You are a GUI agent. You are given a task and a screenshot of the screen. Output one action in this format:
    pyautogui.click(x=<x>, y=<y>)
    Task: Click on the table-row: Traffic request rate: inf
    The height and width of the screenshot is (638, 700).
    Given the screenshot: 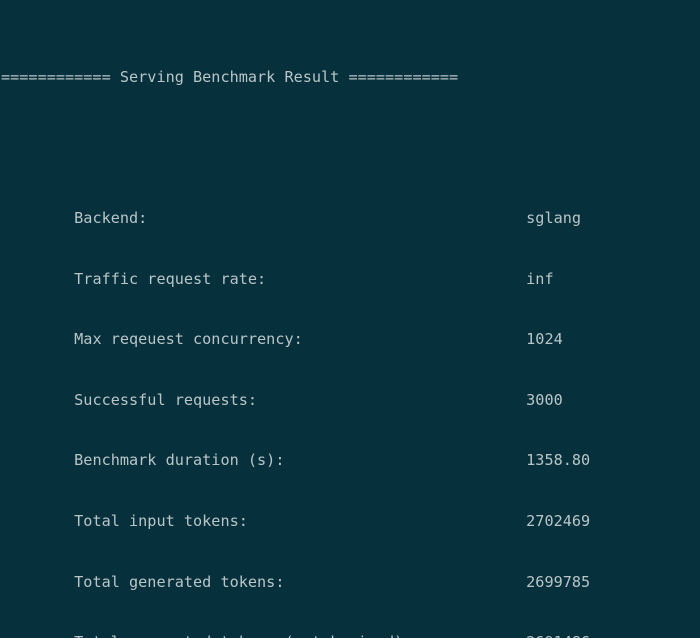 What is the action you would take?
    pyautogui.click(x=350, y=268)
    